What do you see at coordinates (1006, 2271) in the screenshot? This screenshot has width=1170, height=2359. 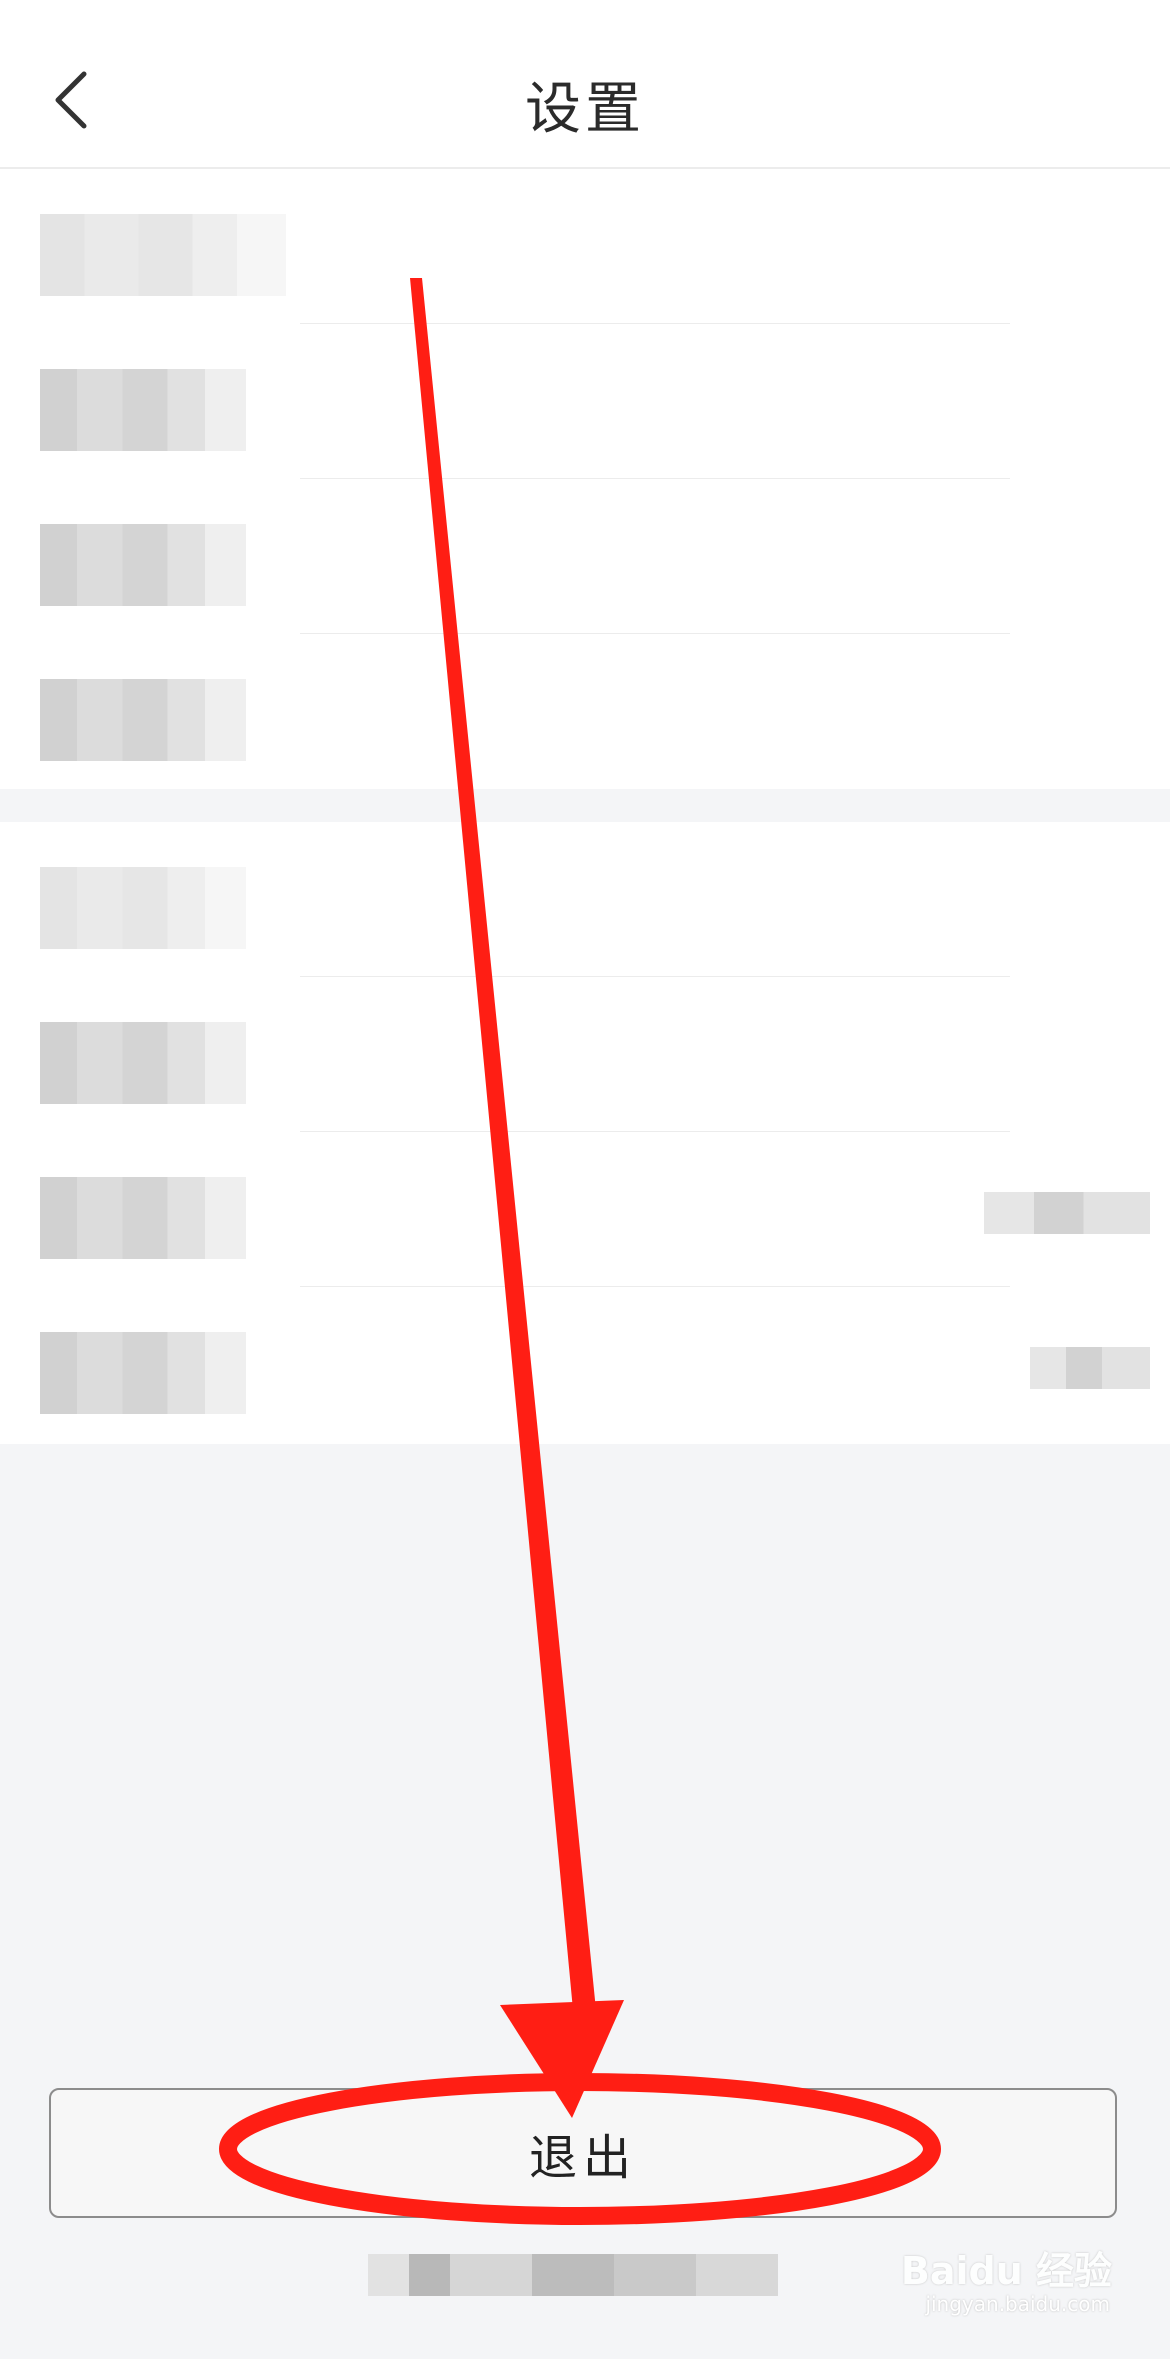 I see `watermark-logo: Baidu 经验` at bounding box center [1006, 2271].